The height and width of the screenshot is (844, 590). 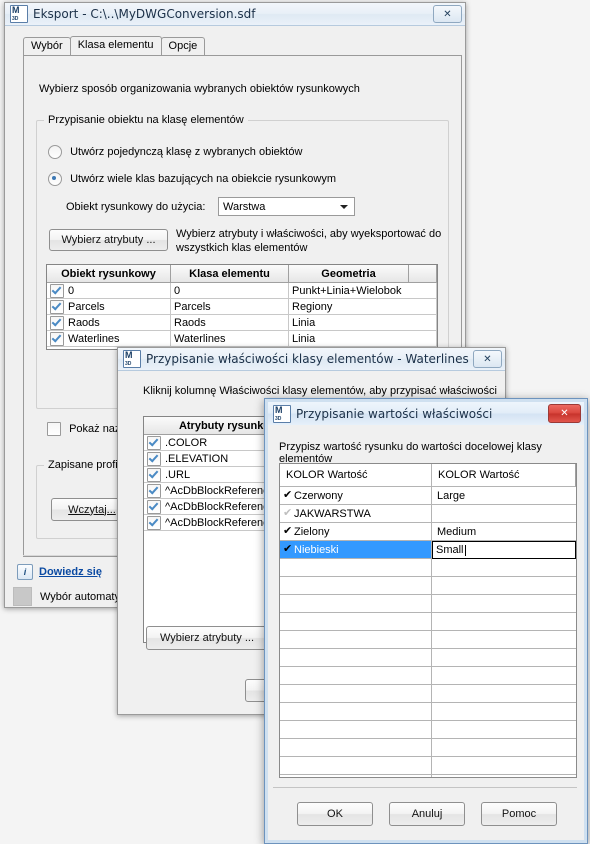 I want to click on table-row: ✔ Niebieski Small, so click(x=428, y=550).